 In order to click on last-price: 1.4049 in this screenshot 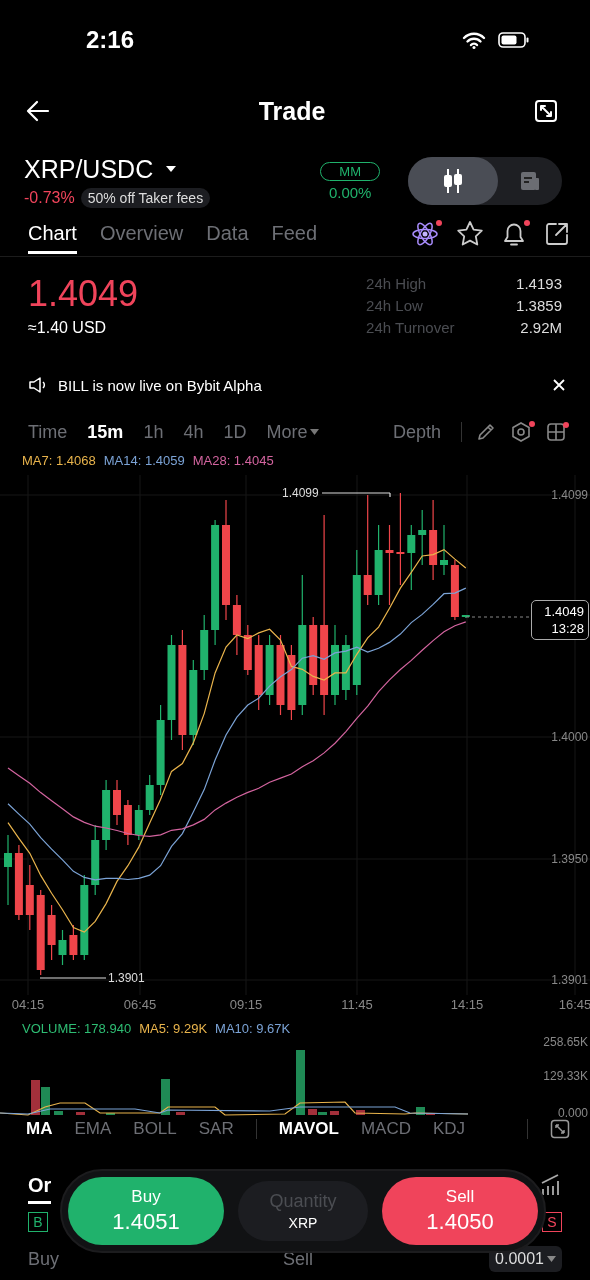, I will do `click(83, 294)`.